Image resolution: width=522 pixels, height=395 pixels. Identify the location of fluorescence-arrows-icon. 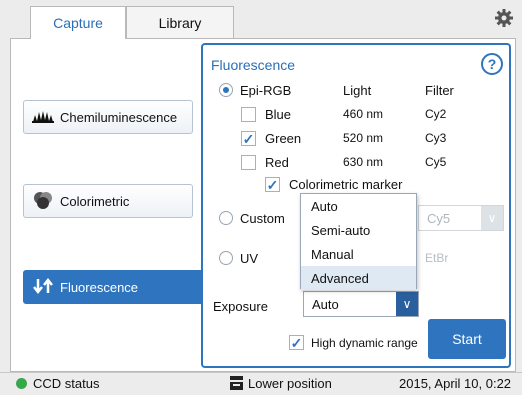
(43, 287).